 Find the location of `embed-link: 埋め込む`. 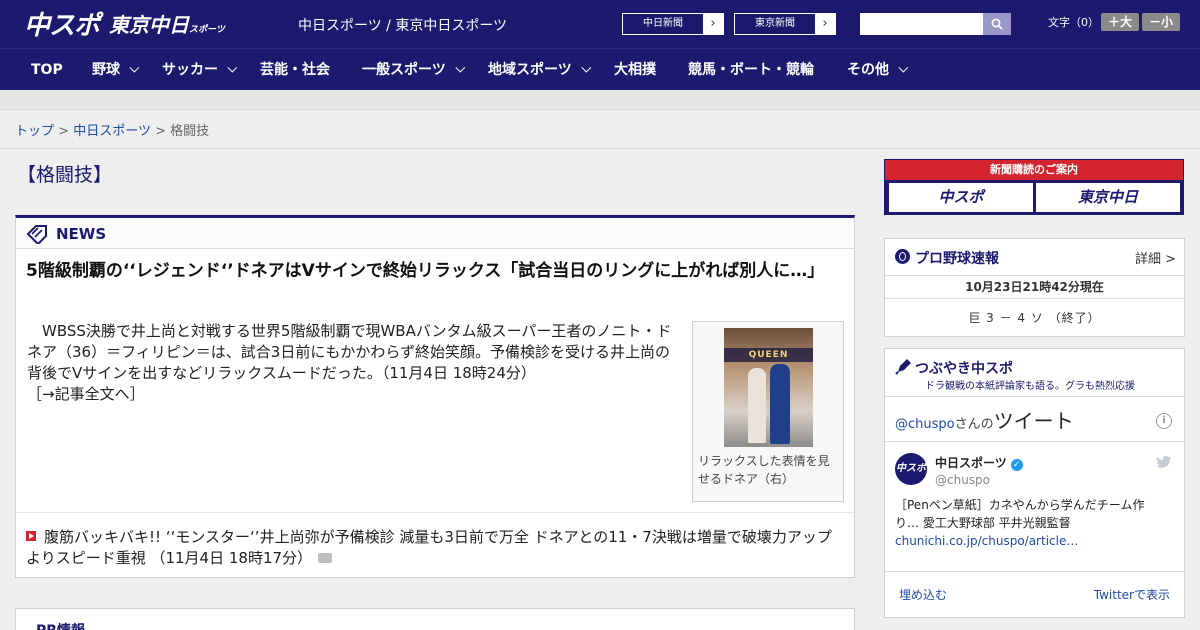

embed-link: 埋め込む is located at coordinates (923, 594).